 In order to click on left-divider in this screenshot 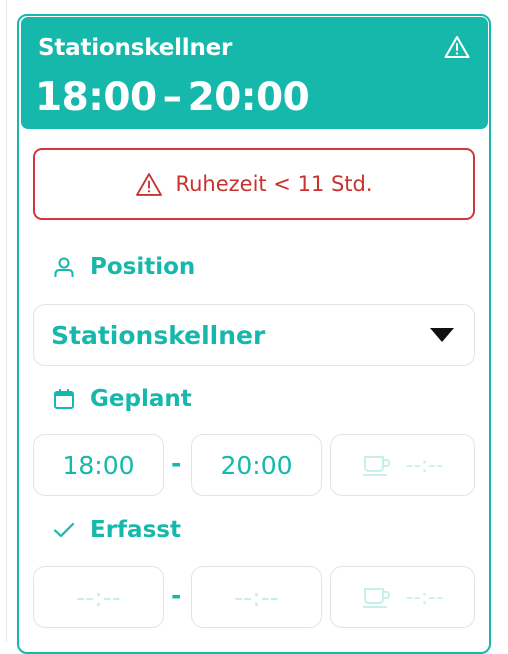, I will do `click(6, 321)`.